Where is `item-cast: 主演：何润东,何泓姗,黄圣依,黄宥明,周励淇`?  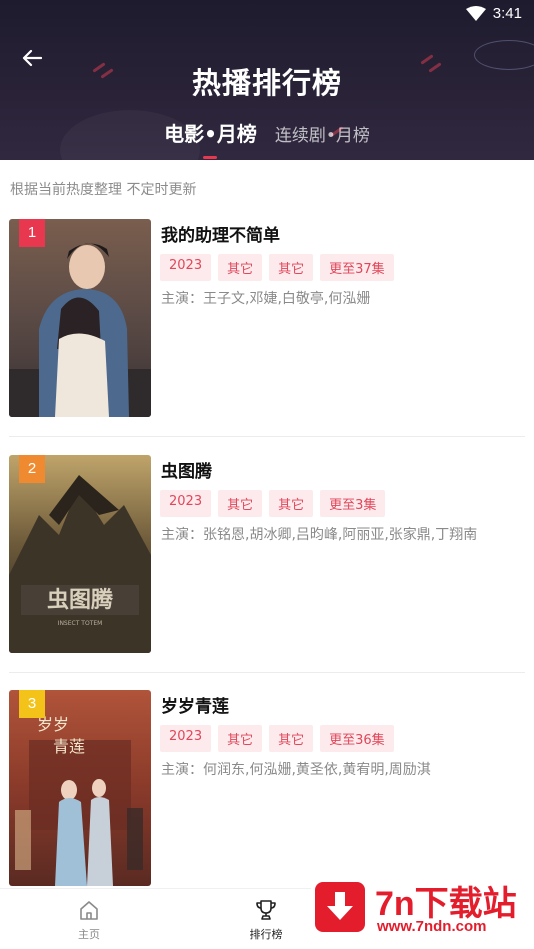 item-cast: 主演：何润东,何泓姗,黄圣依,黄宥明,周励淇 is located at coordinates (296, 770).